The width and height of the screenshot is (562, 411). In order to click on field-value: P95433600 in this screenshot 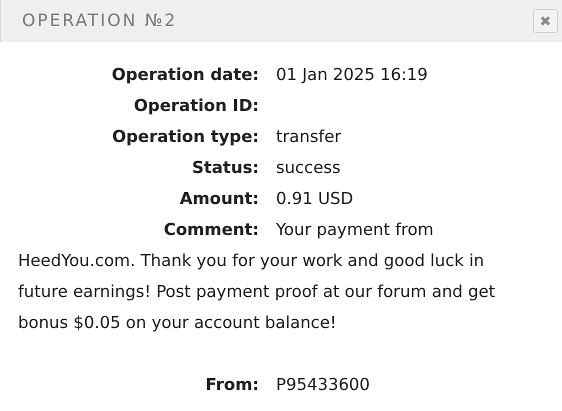, I will do `click(323, 384)`.